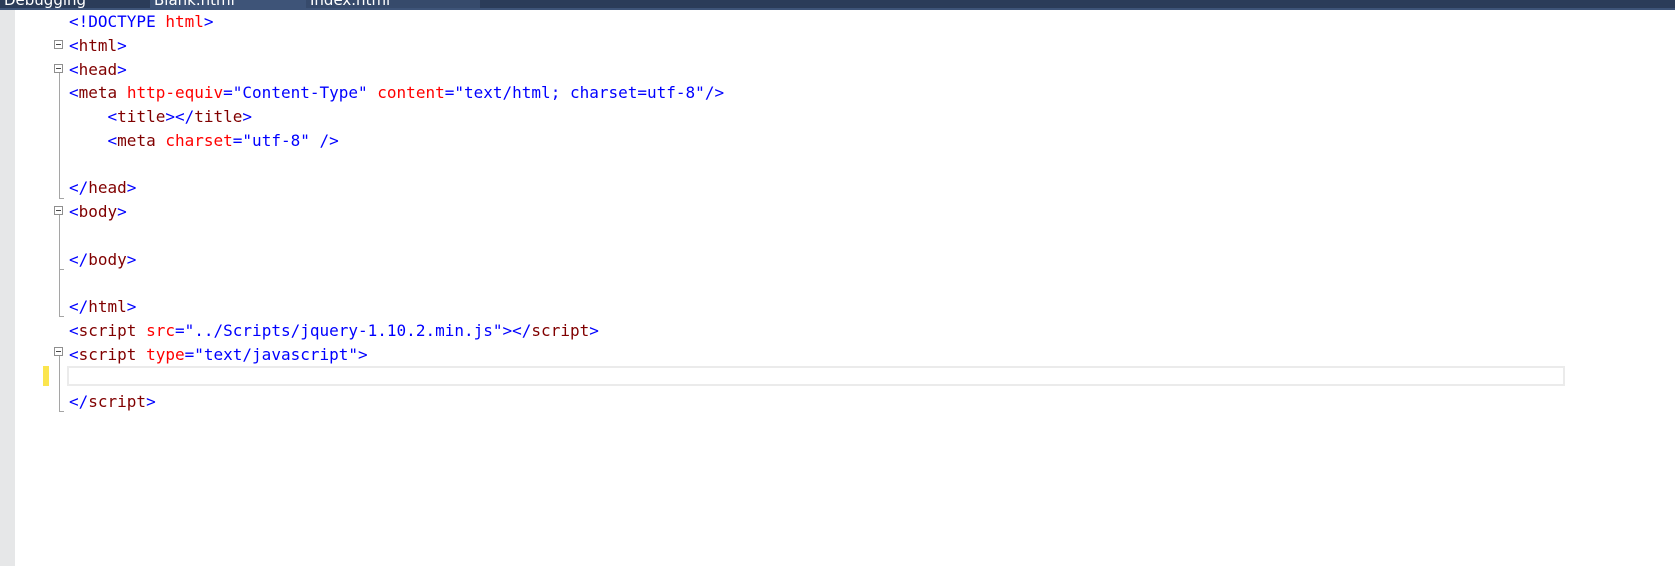  Describe the element at coordinates (59, 136) in the screenshot. I see `head-outline-guide` at that location.